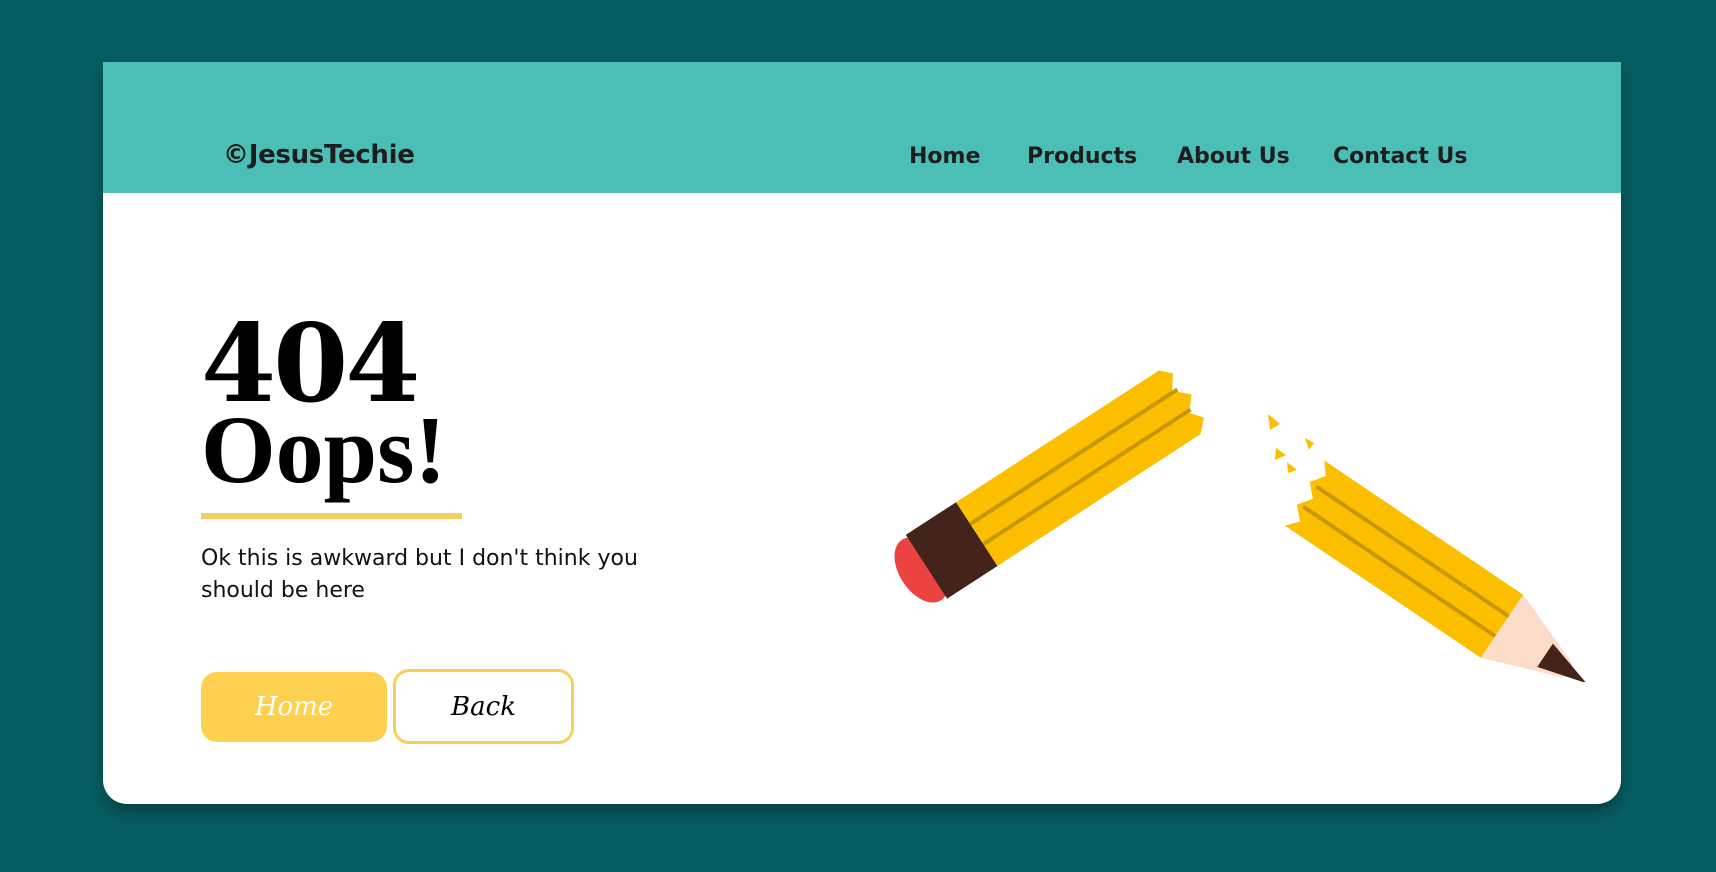 The height and width of the screenshot is (872, 1716). What do you see at coordinates (331, 516) in the screenshot?
I see `headline-underline` at bounding box center [331, 516].